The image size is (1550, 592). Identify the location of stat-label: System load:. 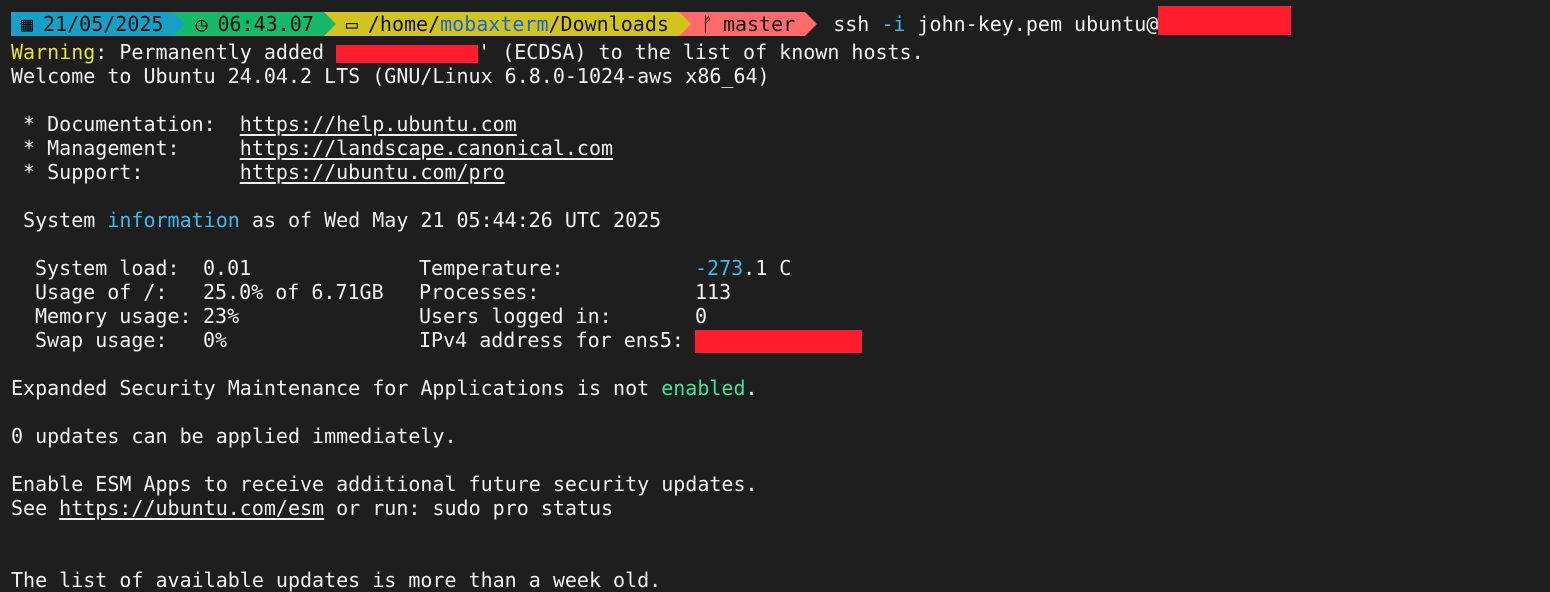
(107, 268).